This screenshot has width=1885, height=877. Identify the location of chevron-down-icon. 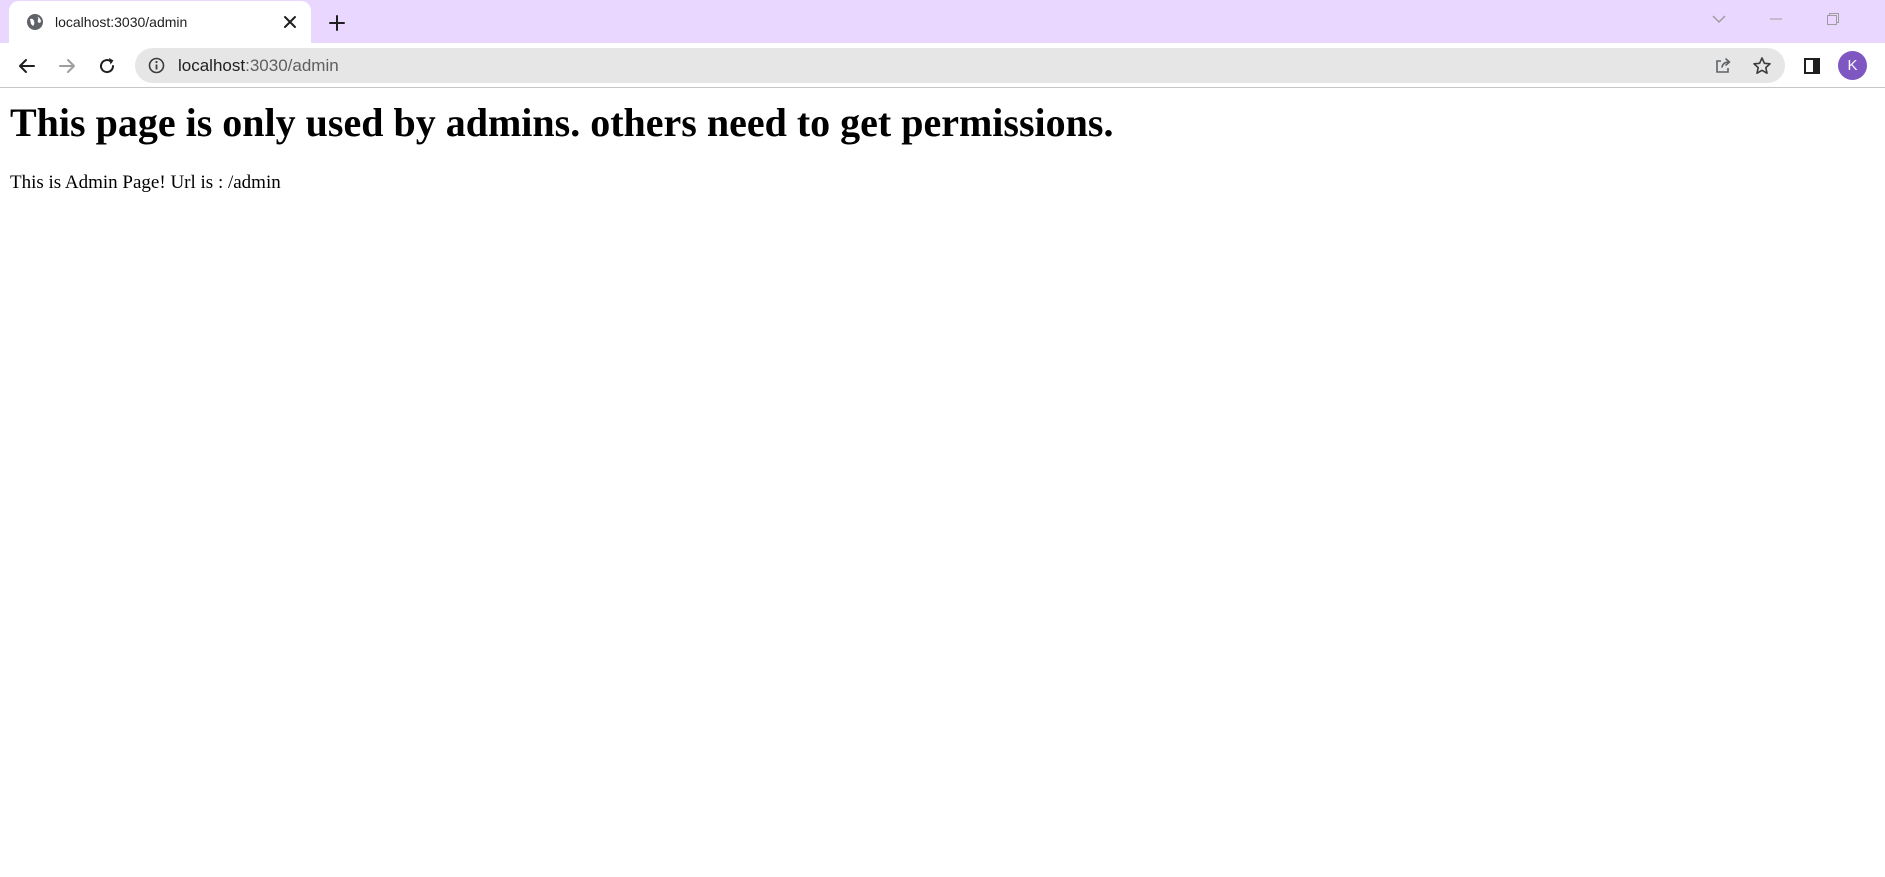
(1719, 19).